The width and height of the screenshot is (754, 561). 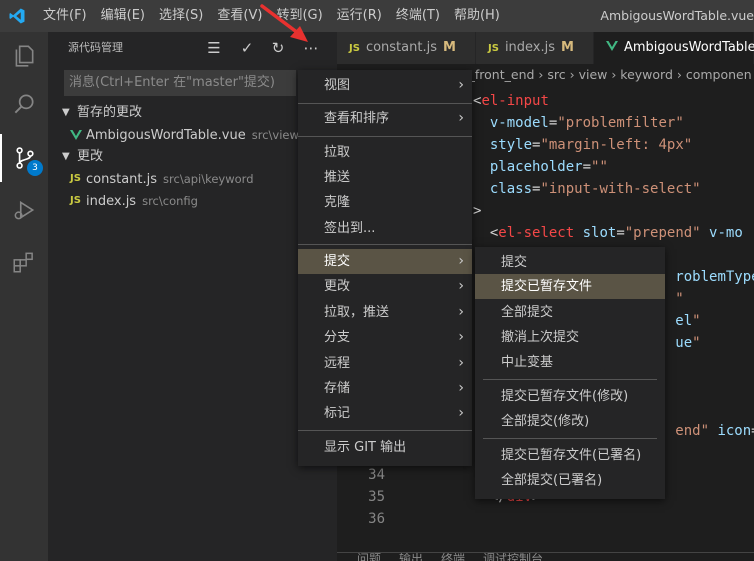 I want to click on annotation-arrow-icon, so click(x=284, y=23).